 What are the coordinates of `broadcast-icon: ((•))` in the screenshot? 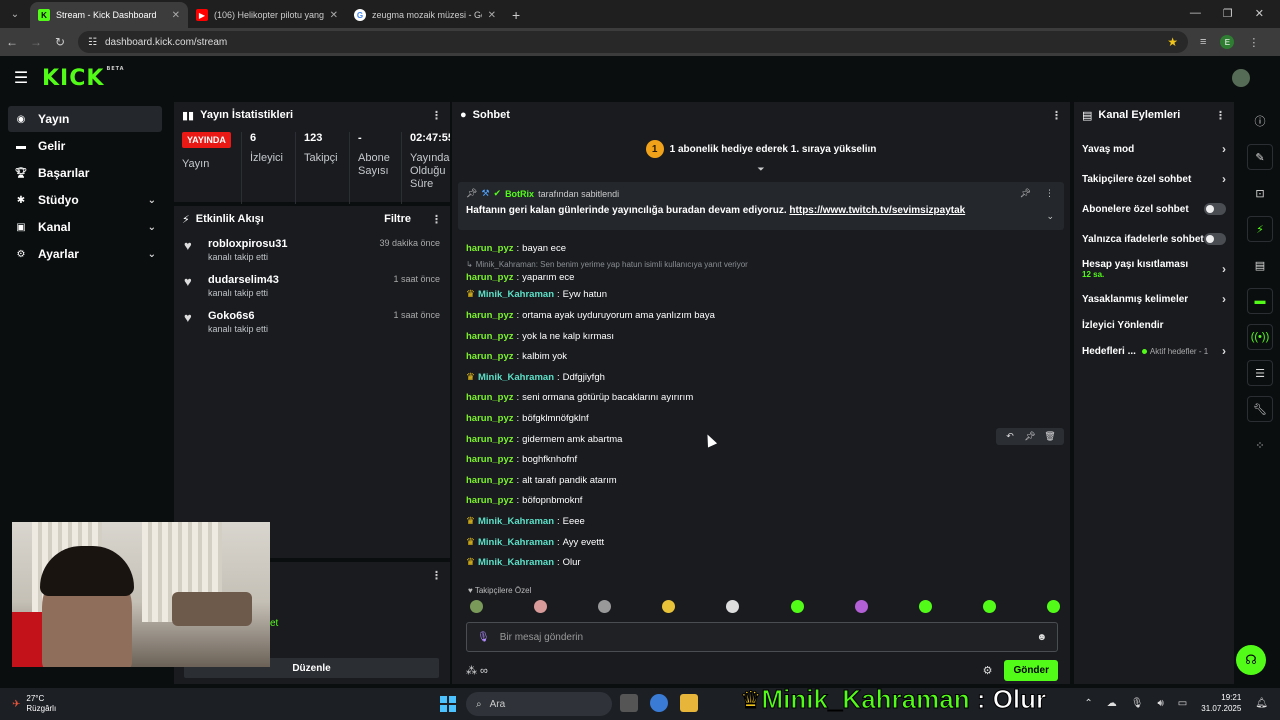 It's located at (1260, 337).